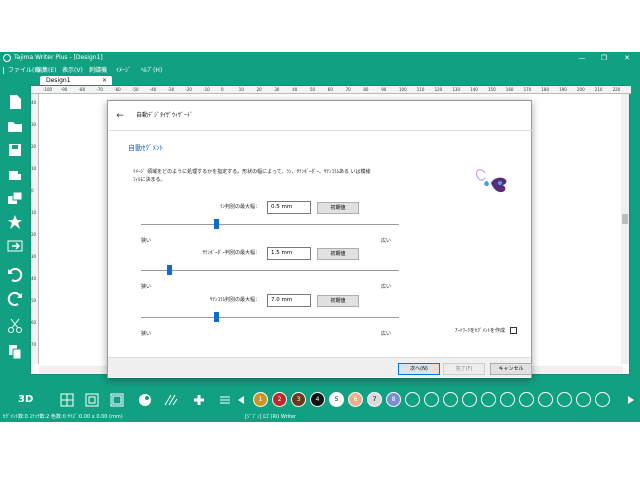 This screenshot has width=640, height=480. What do you see at coordinates (72, 70) in the screenshot?
I see `menu-view: 表示(V)` at bounding box center [72, 70].